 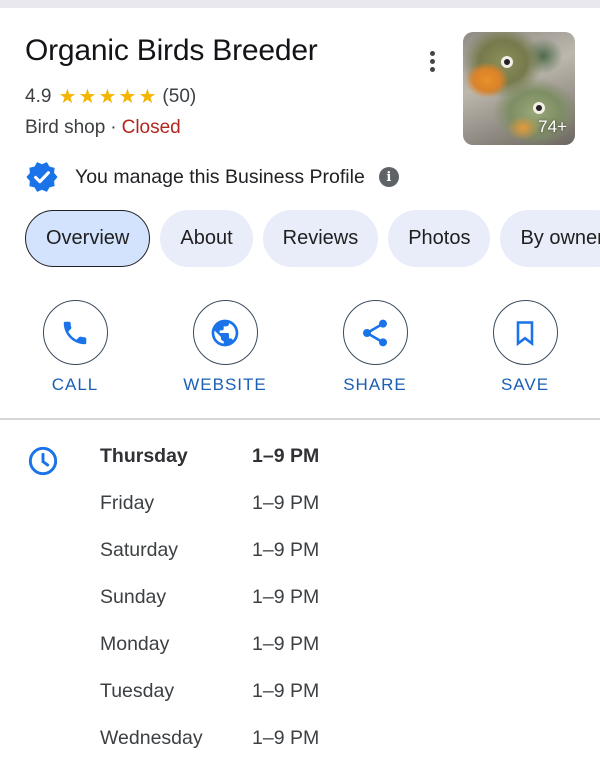 I want to click on manage-profile-text: You manage this Business Profile, so click(x=220, y=176).